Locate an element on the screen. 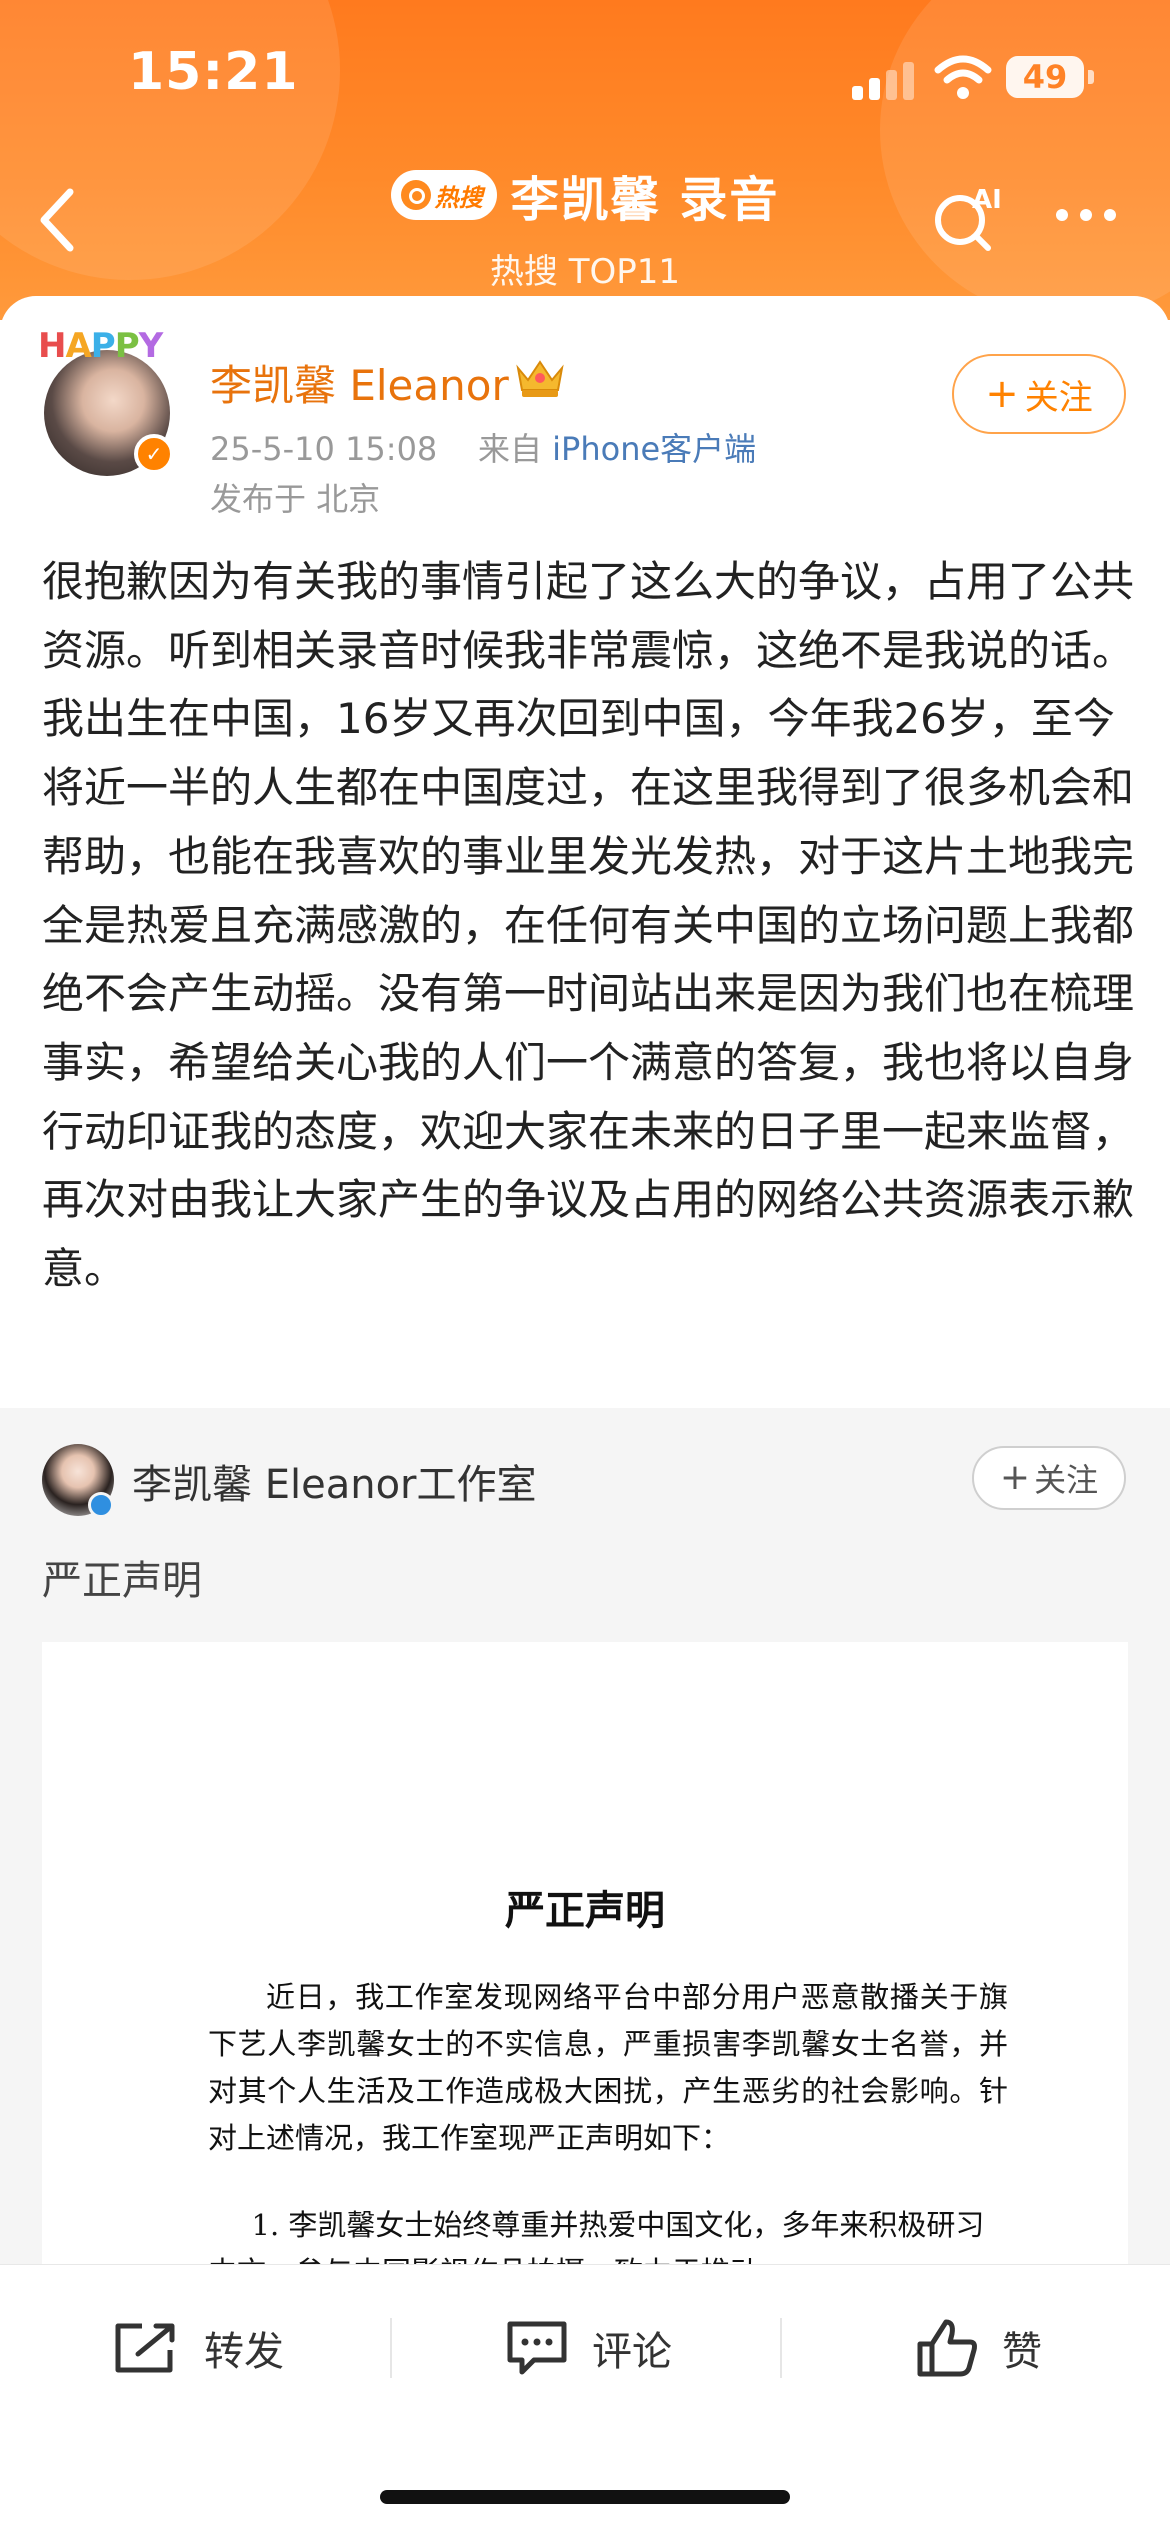 The height and width of the screenshot is (2532, 1170). repost-follow-label: 关注 is located at coordinates (1066, 1480).